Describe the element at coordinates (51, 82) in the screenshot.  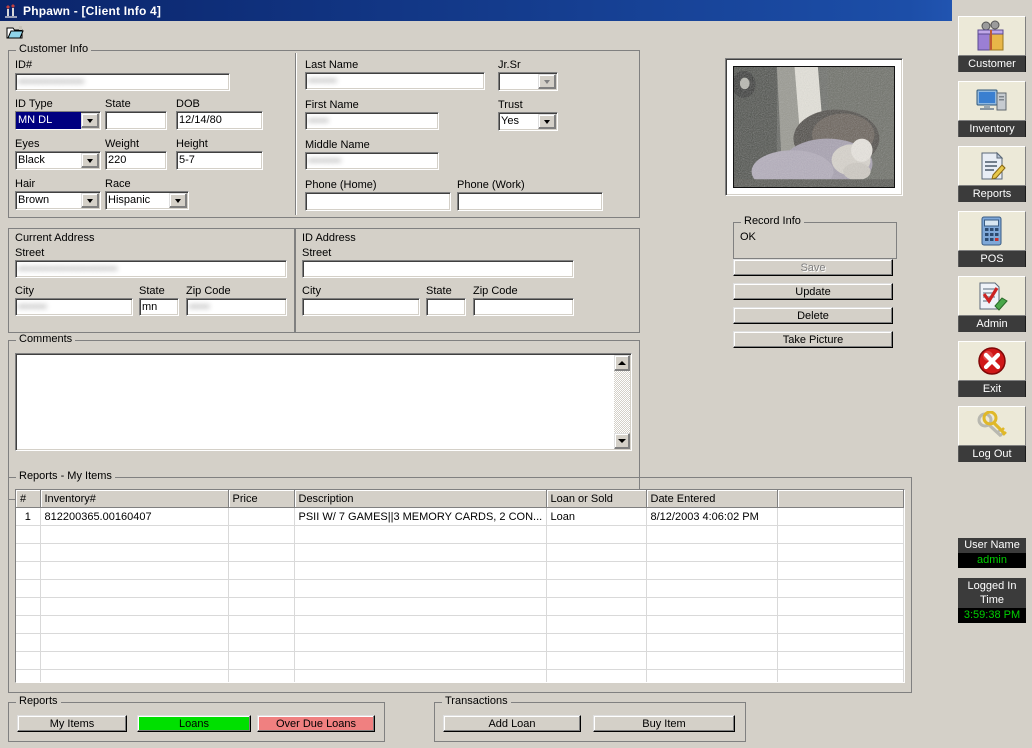
I see `id-number-value: ••••••••••••••••` at that location.